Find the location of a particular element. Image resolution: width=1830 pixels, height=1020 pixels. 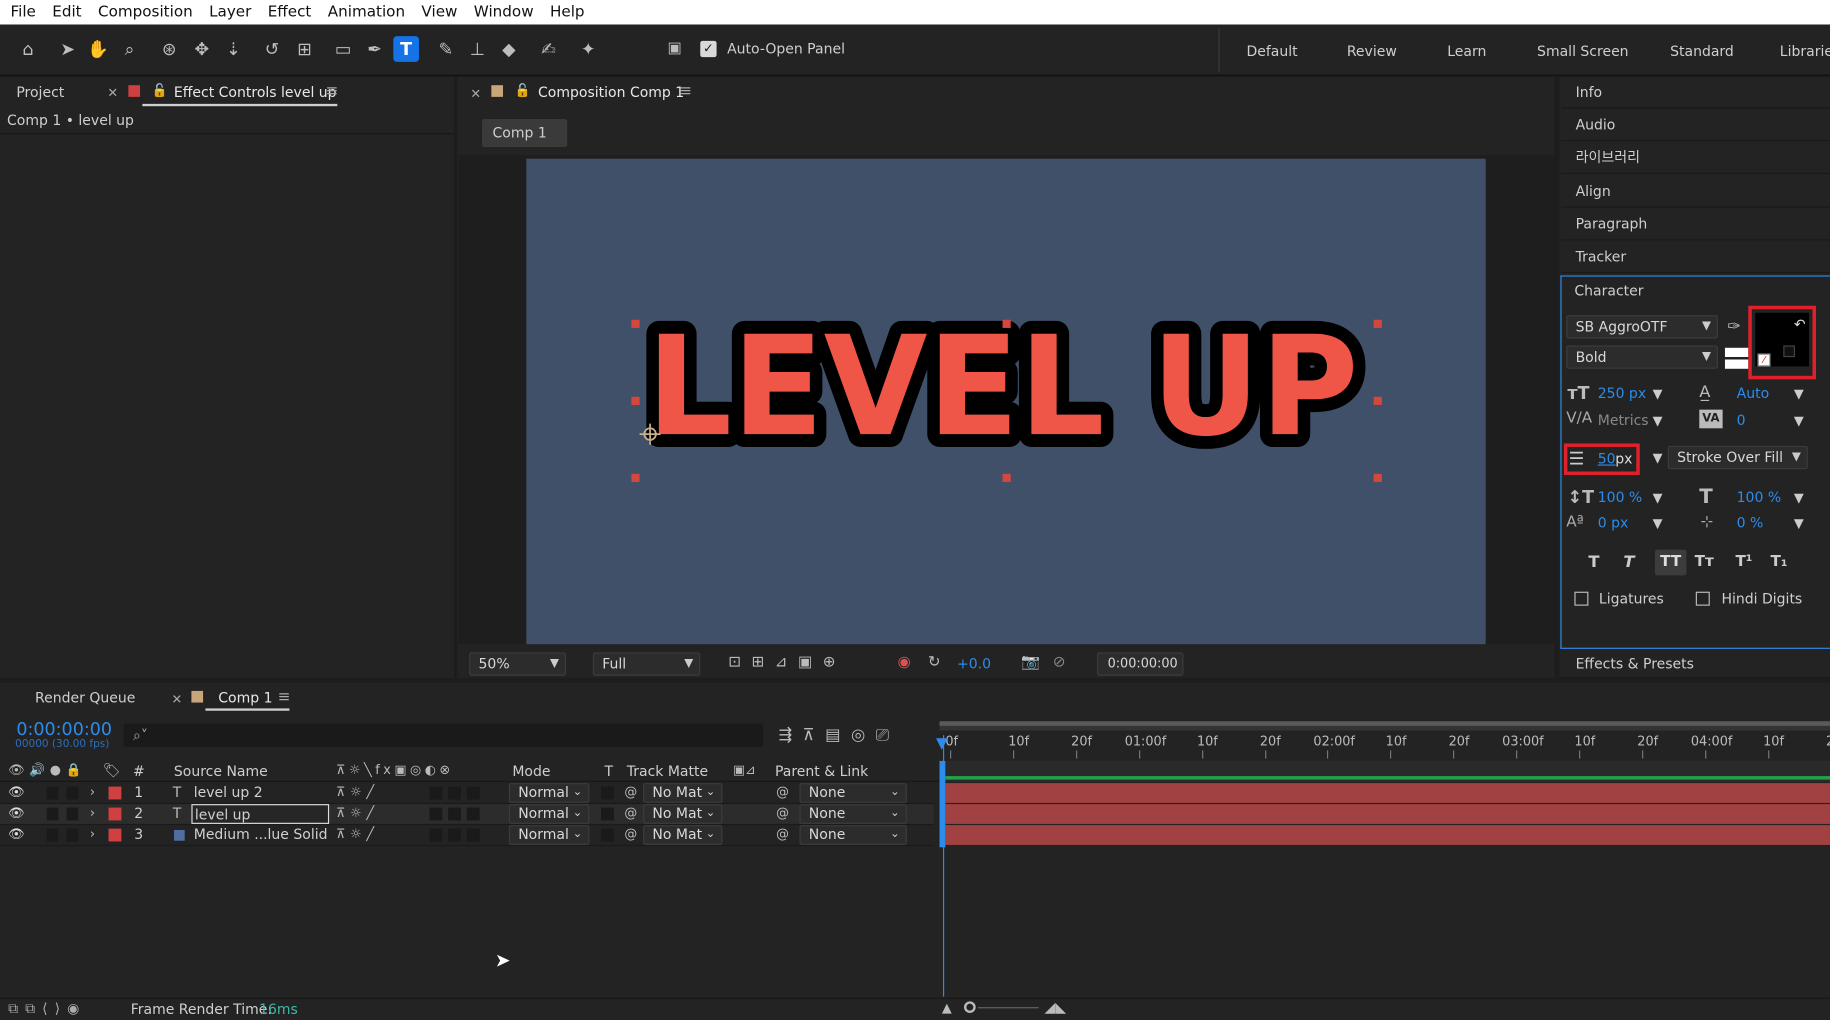

layer-search-input: ⌕˅ is located at coordinates (443, 735).